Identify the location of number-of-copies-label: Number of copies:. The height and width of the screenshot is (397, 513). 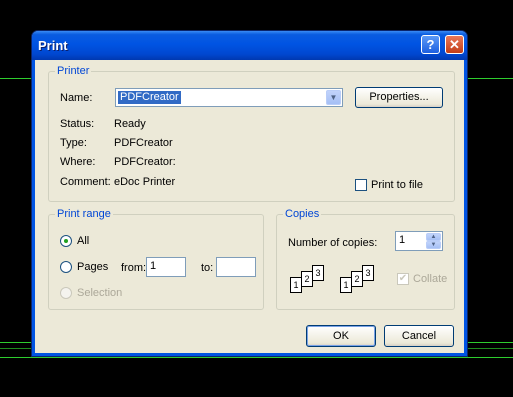
(333, 243).